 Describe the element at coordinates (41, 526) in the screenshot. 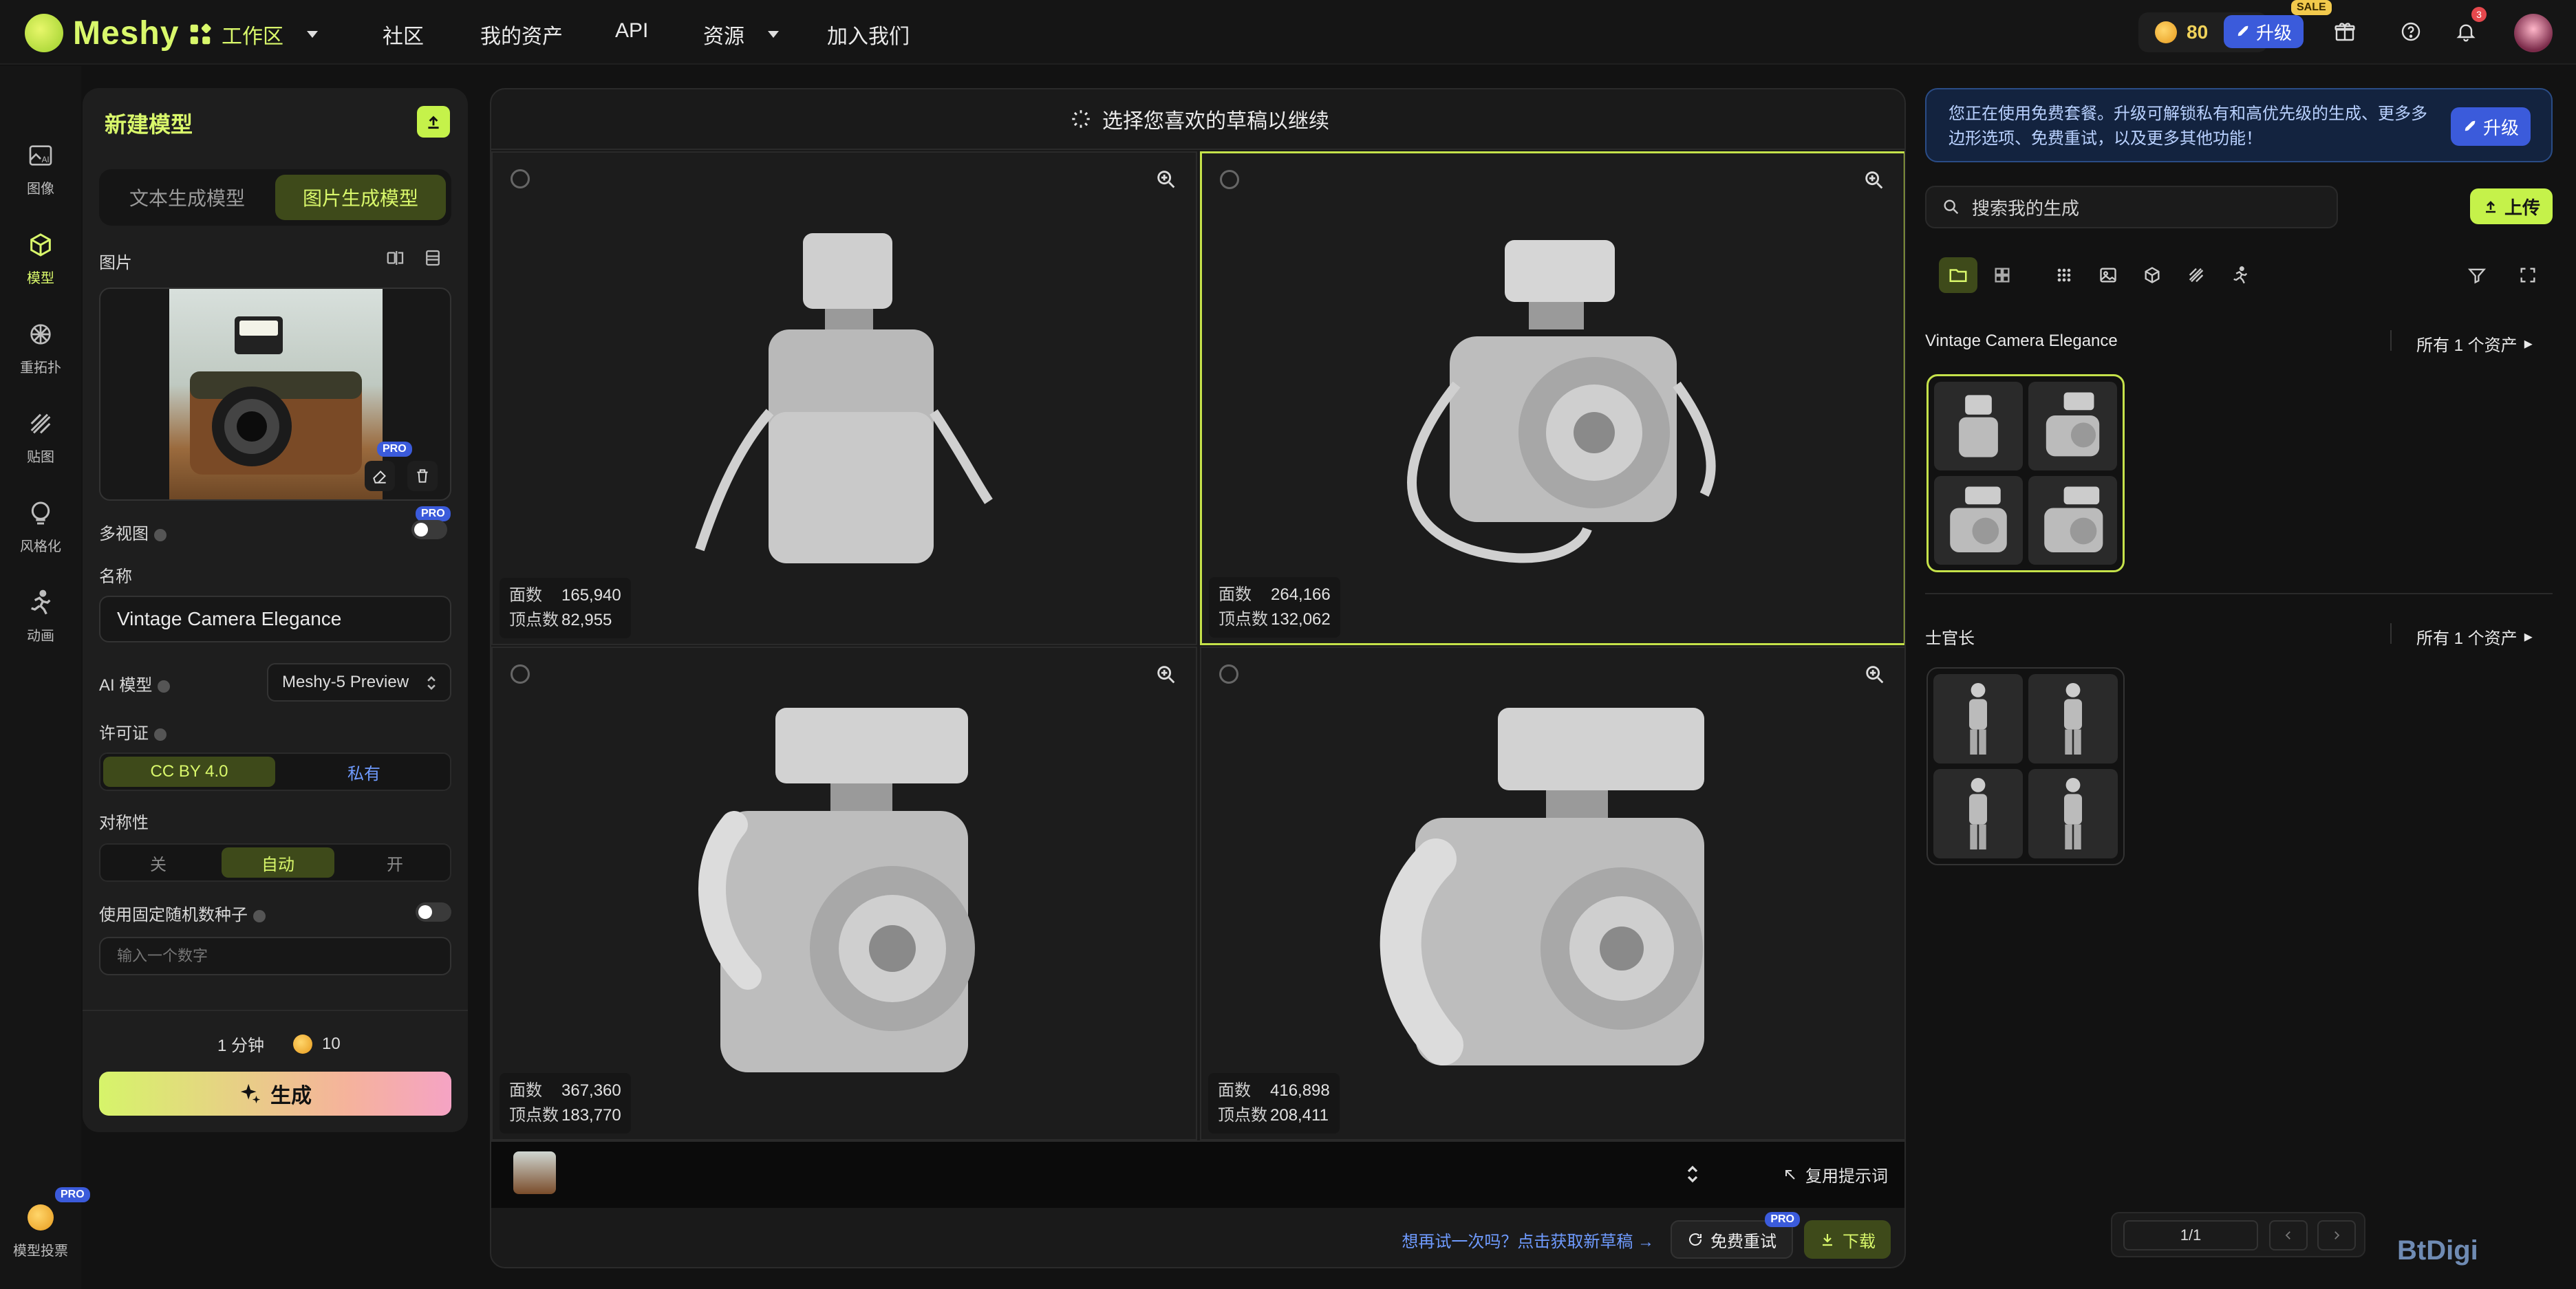

I see `rail-item-stylize: 风格化` at that location.